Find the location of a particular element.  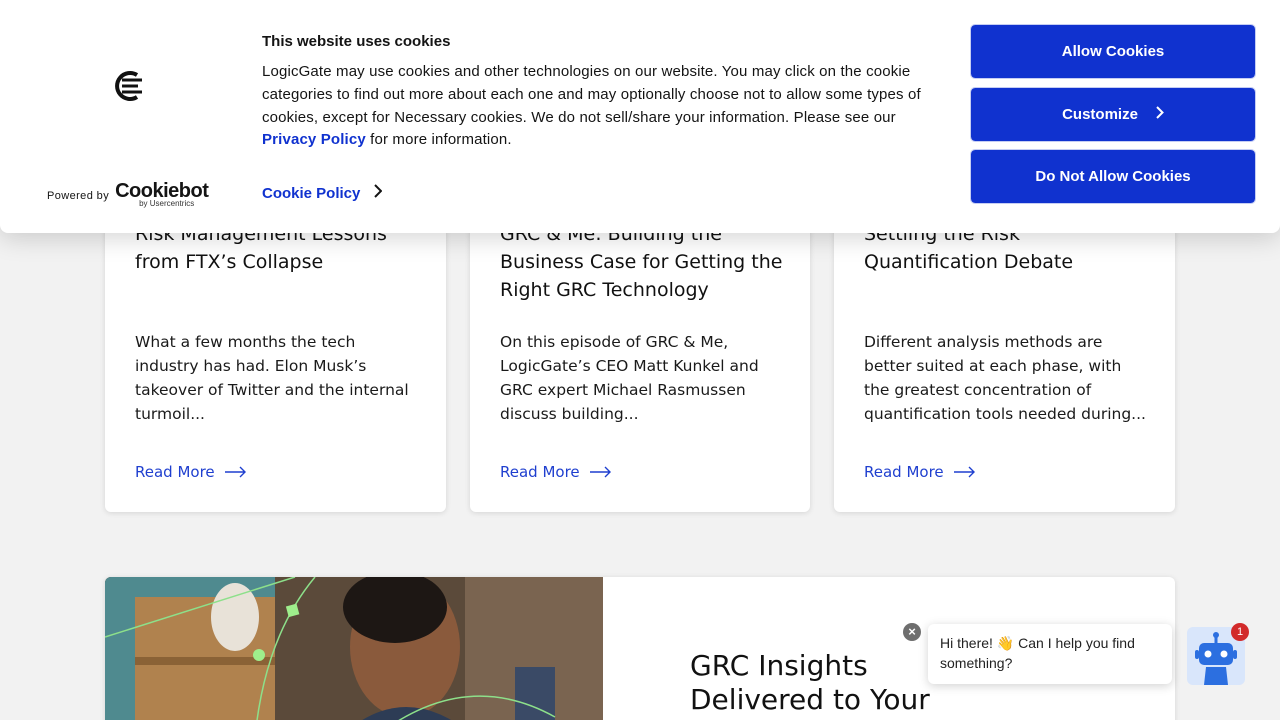

powered-by-label: Powered by is located at coordinates (78, 196).